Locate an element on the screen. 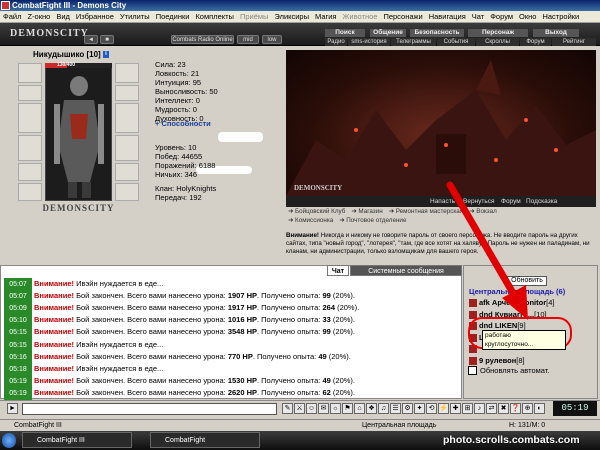 This screenshot has height=450, width=600. menu-item-8: Эликсиры is located at coordinates (291, 16).